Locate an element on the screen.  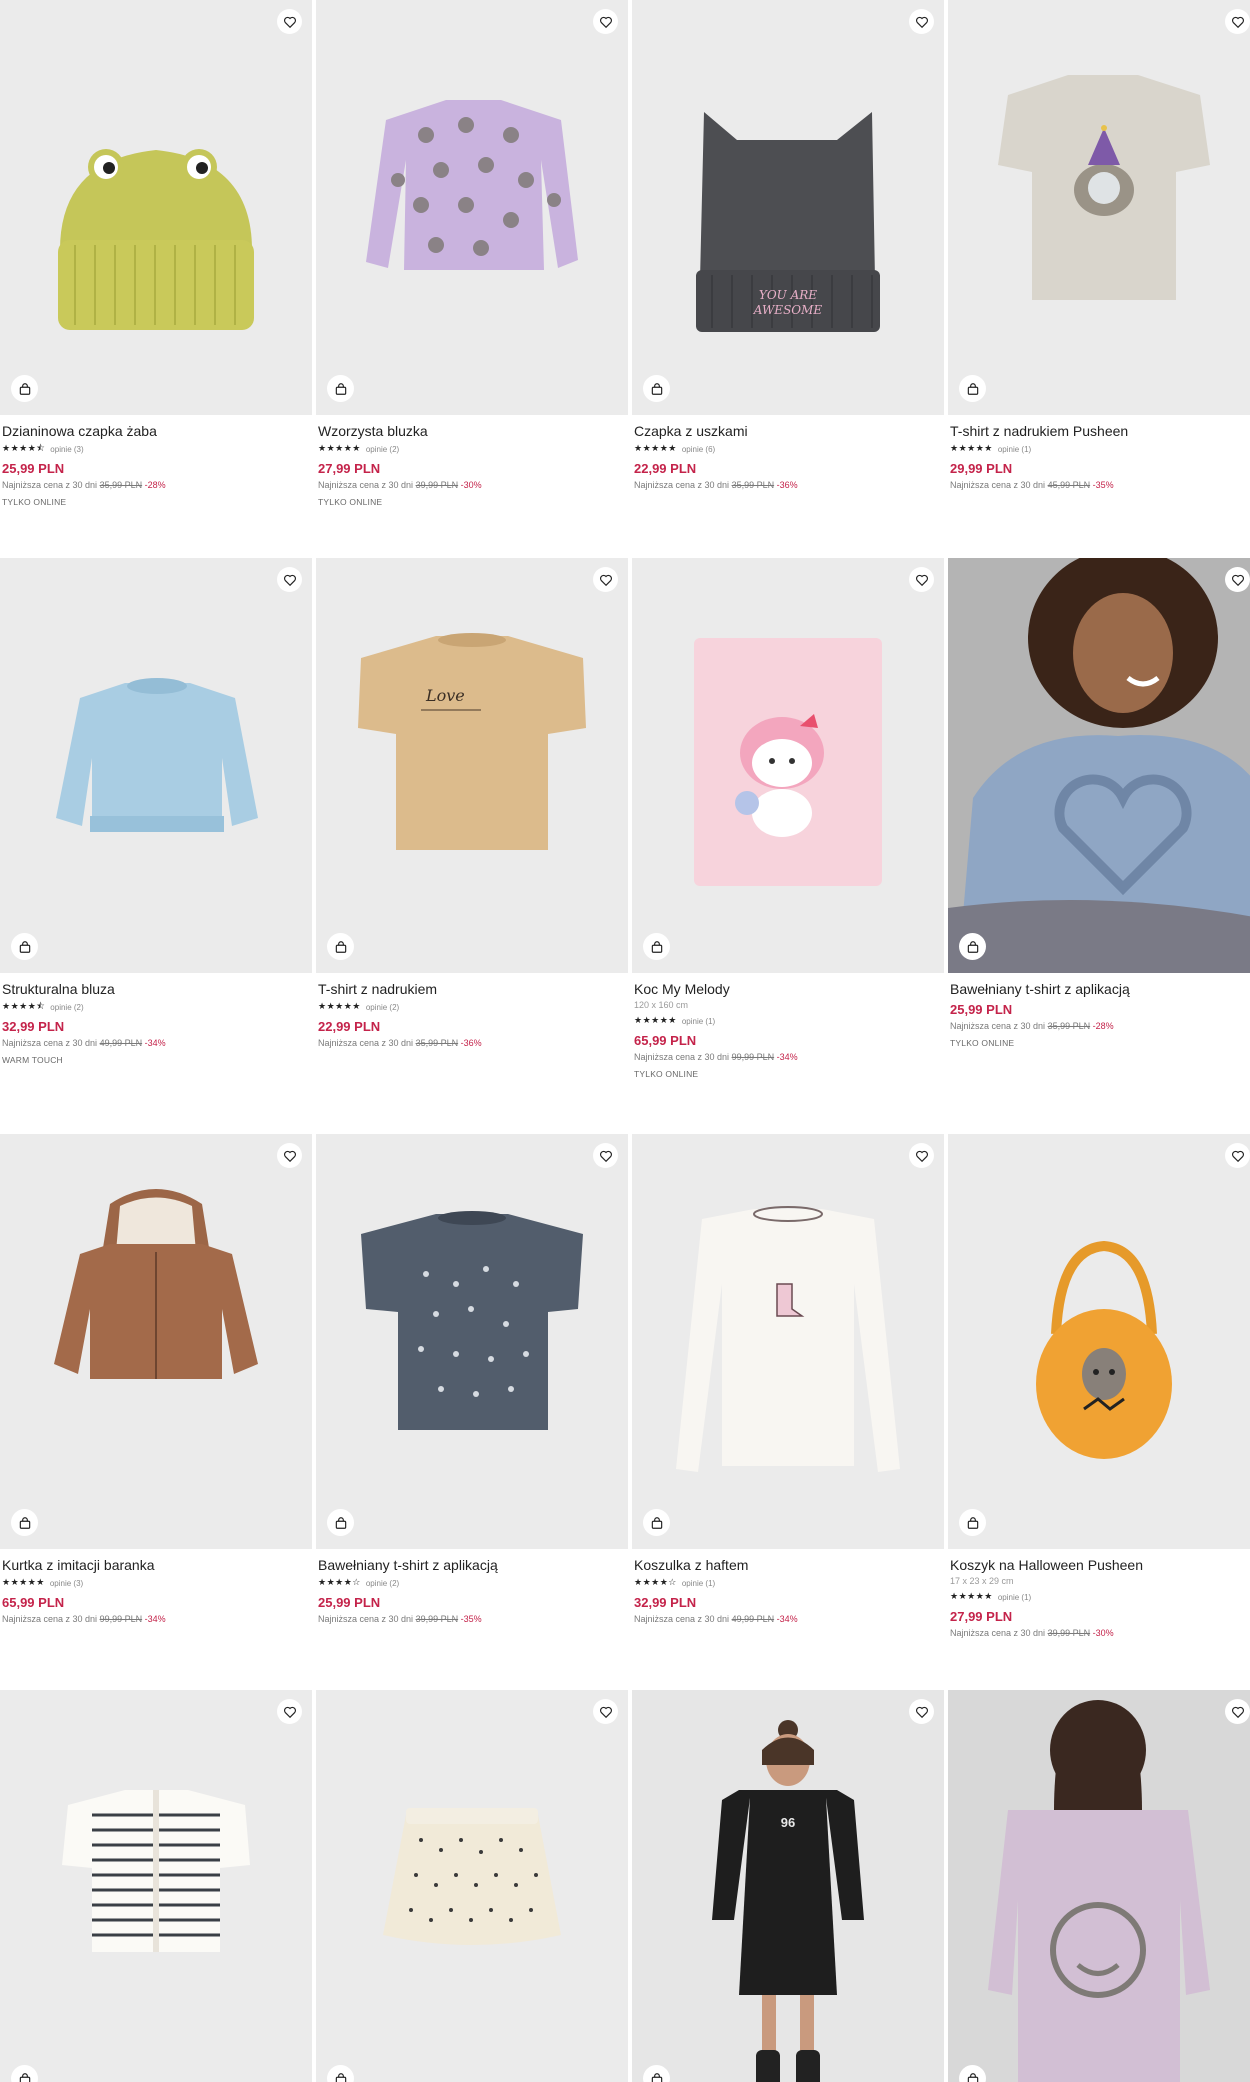
product-image: YOU ARE AWESOME is located at coordinates (788, 207).